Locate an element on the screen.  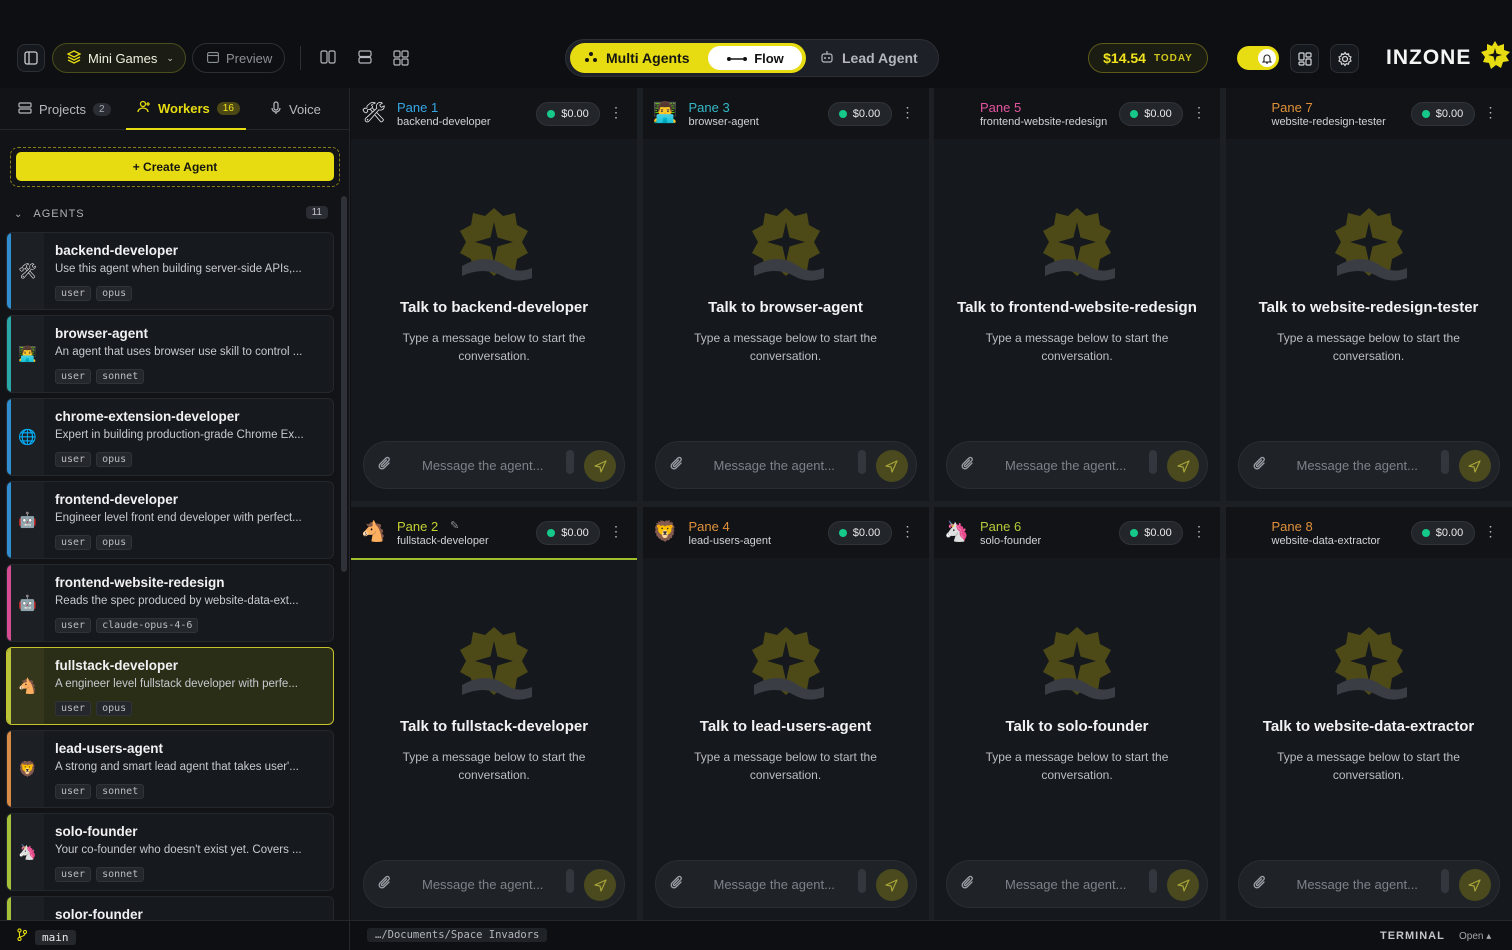
tab-workers-label: Workers is located at coordinates (184, 108).